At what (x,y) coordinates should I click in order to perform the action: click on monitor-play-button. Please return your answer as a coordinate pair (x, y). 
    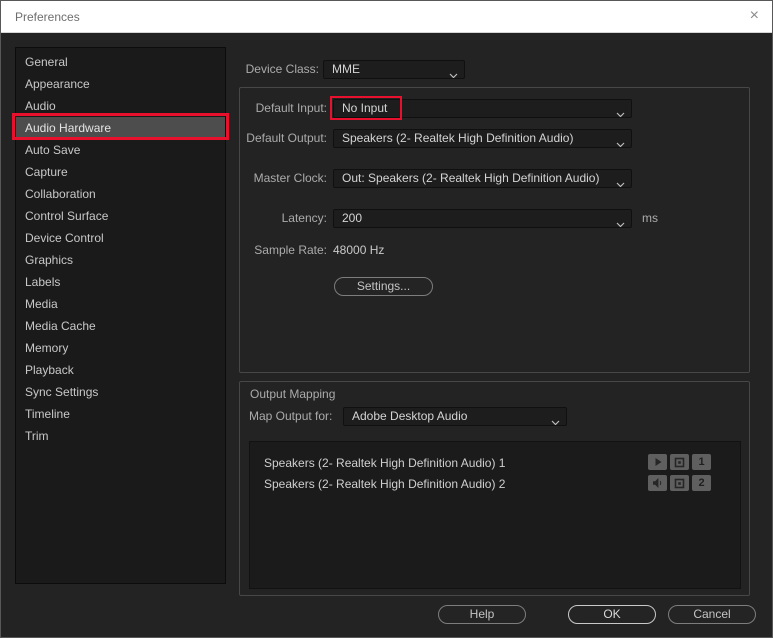
    Looking at the image, I should click on (657, 462).